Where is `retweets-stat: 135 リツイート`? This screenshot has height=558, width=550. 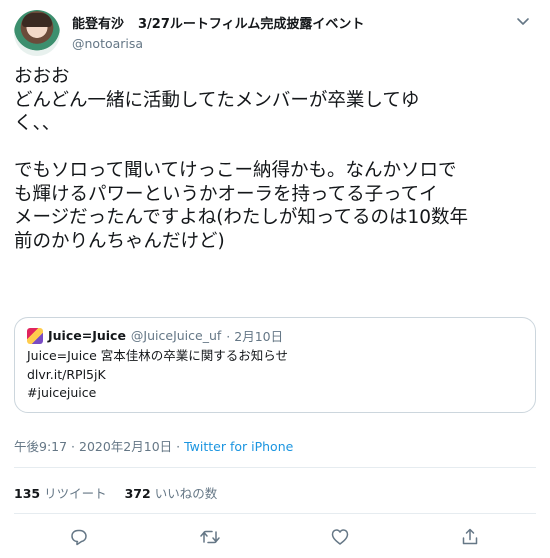
retweets-stat: 135 リツイート is located at coordinates (60, 493).